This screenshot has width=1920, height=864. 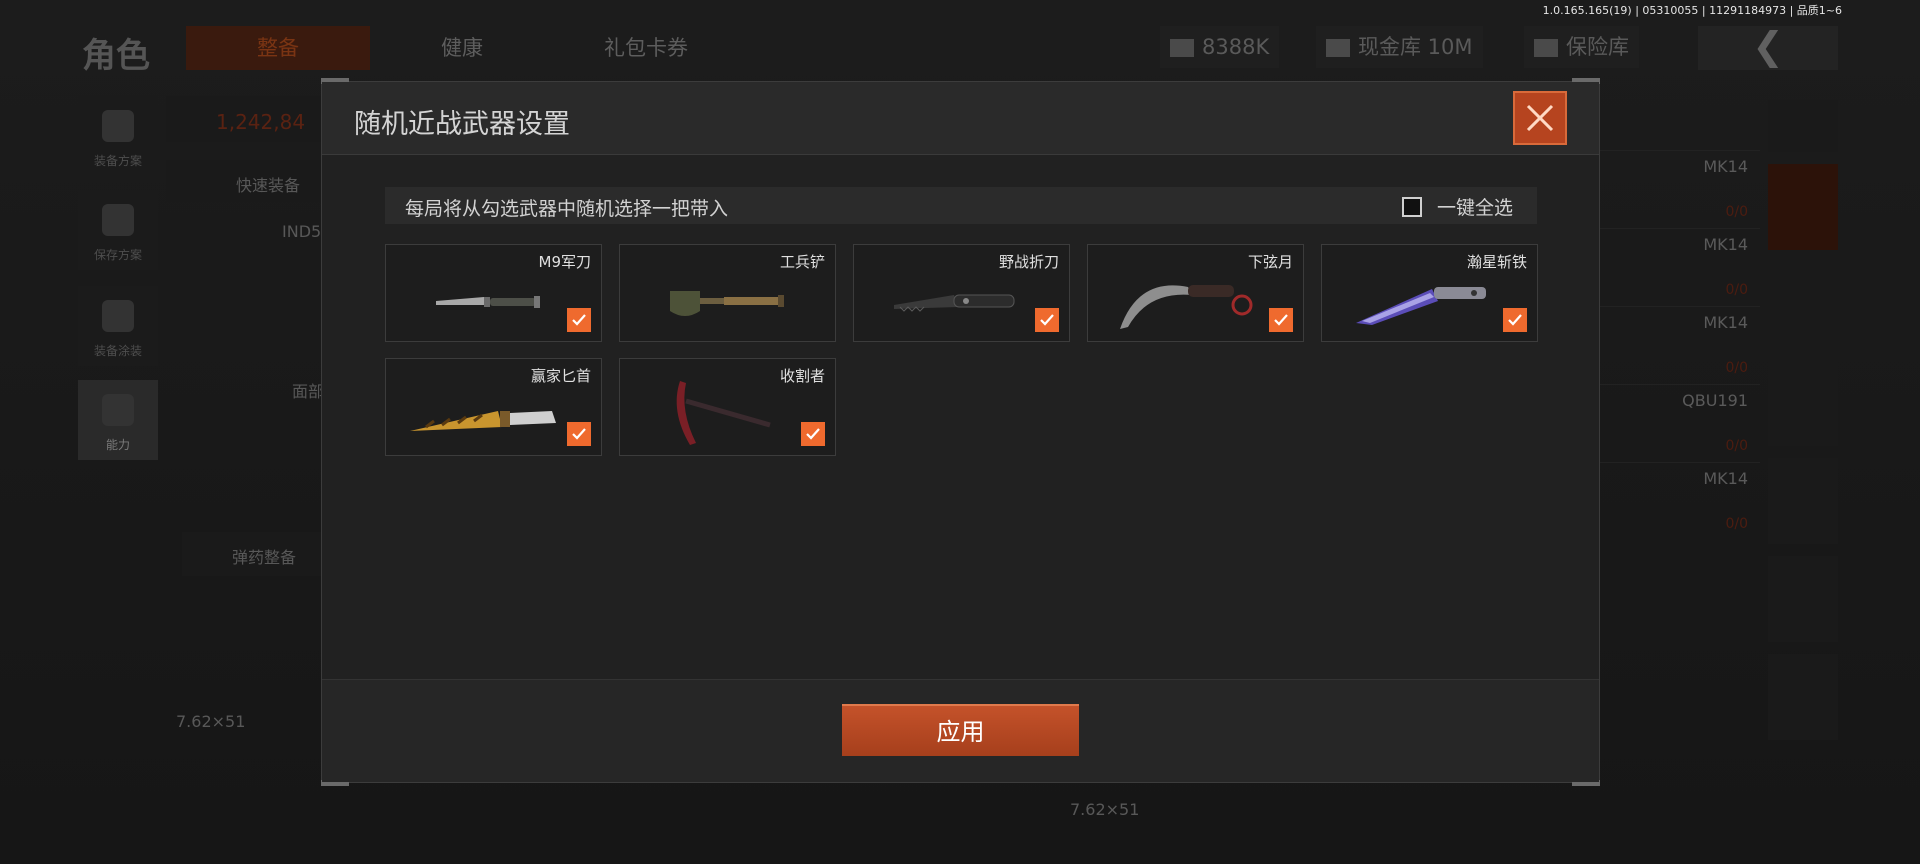 What do you see at coordinates (954, 303) in the screenshot?
I see `folding-knife-icon` at bounding box center [954, 303].